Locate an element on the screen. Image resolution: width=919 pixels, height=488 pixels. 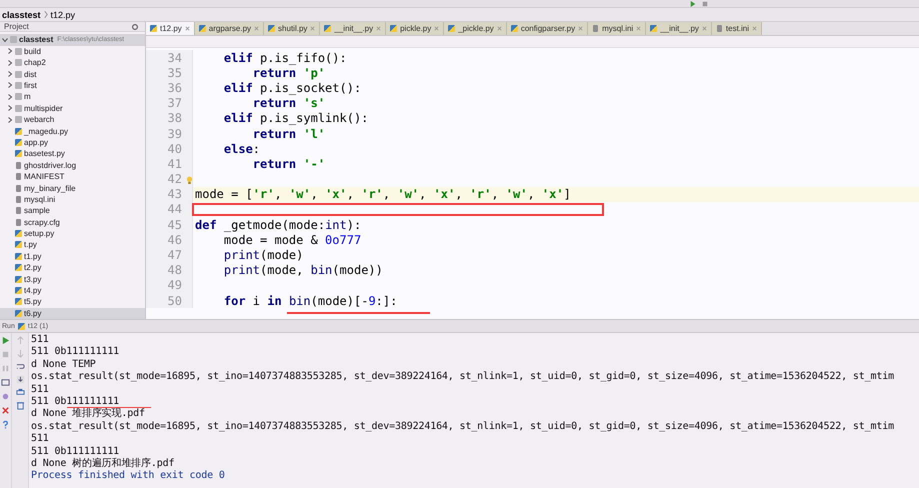
line-number: 40 is located at coordinates (169, 148).